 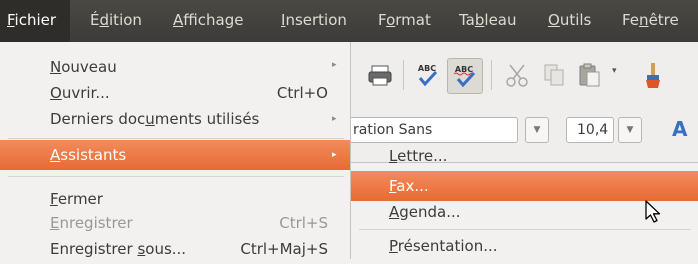 I want to click on chevron-down-icon: ▾, so click(x=614, y=71).